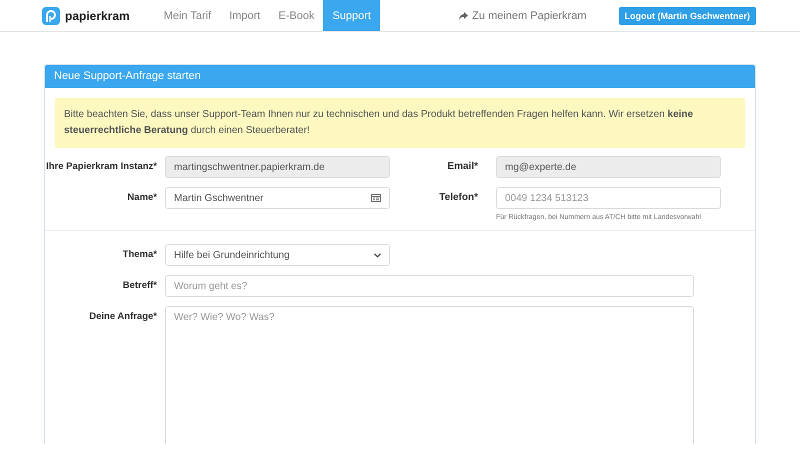  I want to click on field-label: Name*, so click(141, 197).